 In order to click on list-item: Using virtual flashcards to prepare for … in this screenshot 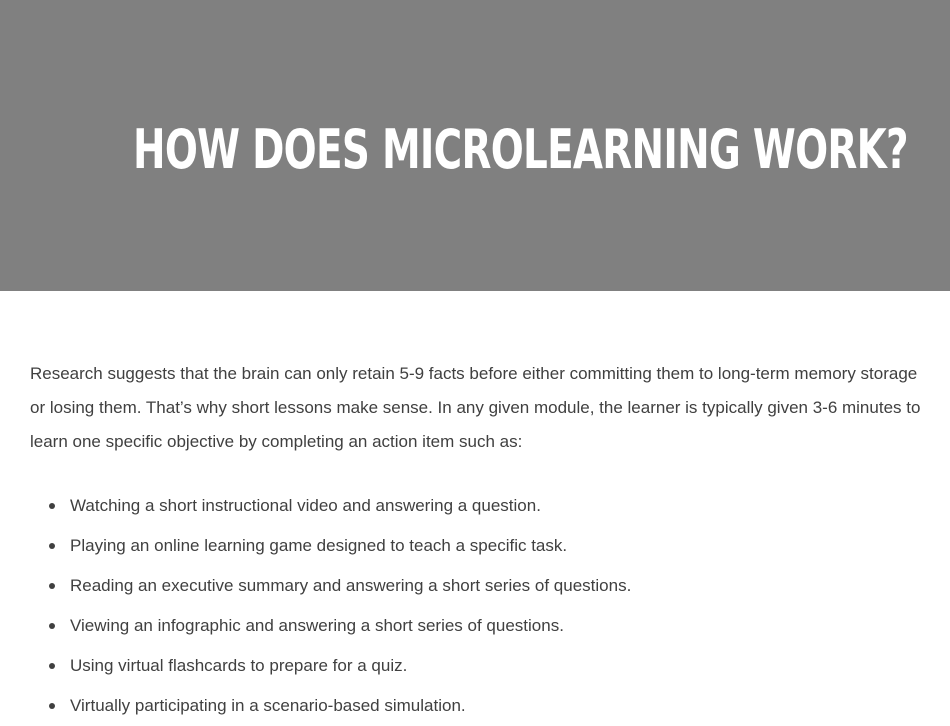, I will do `click(487, 666)`.